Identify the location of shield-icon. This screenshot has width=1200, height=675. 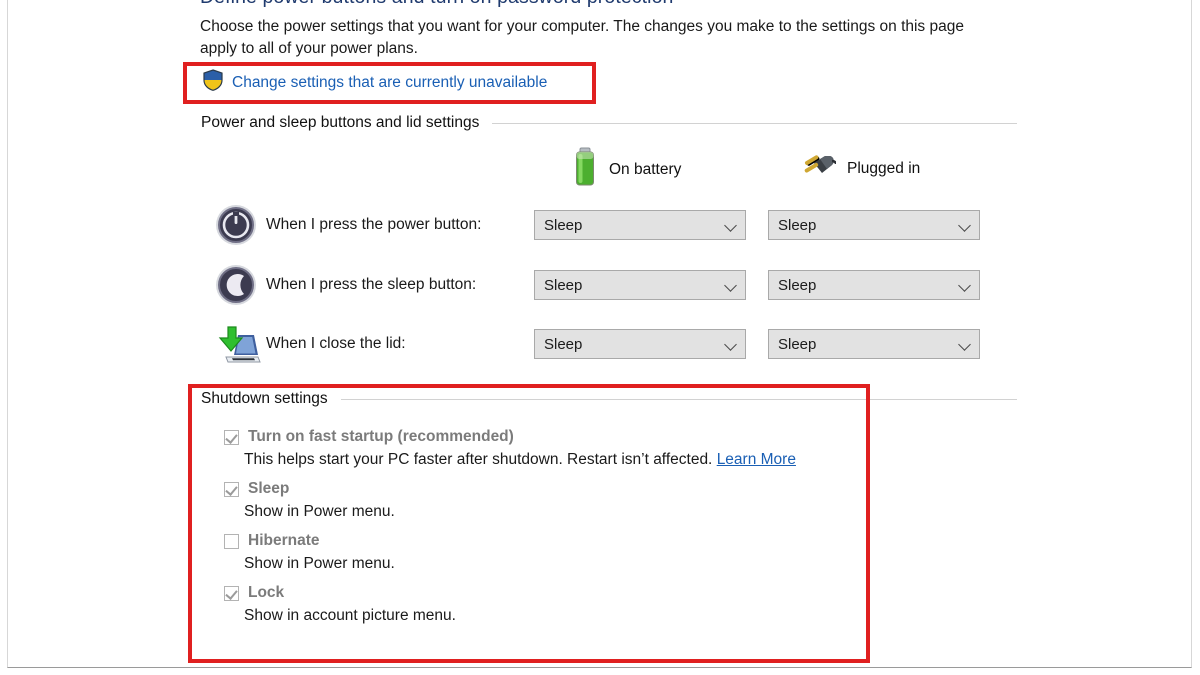
(213, 82).